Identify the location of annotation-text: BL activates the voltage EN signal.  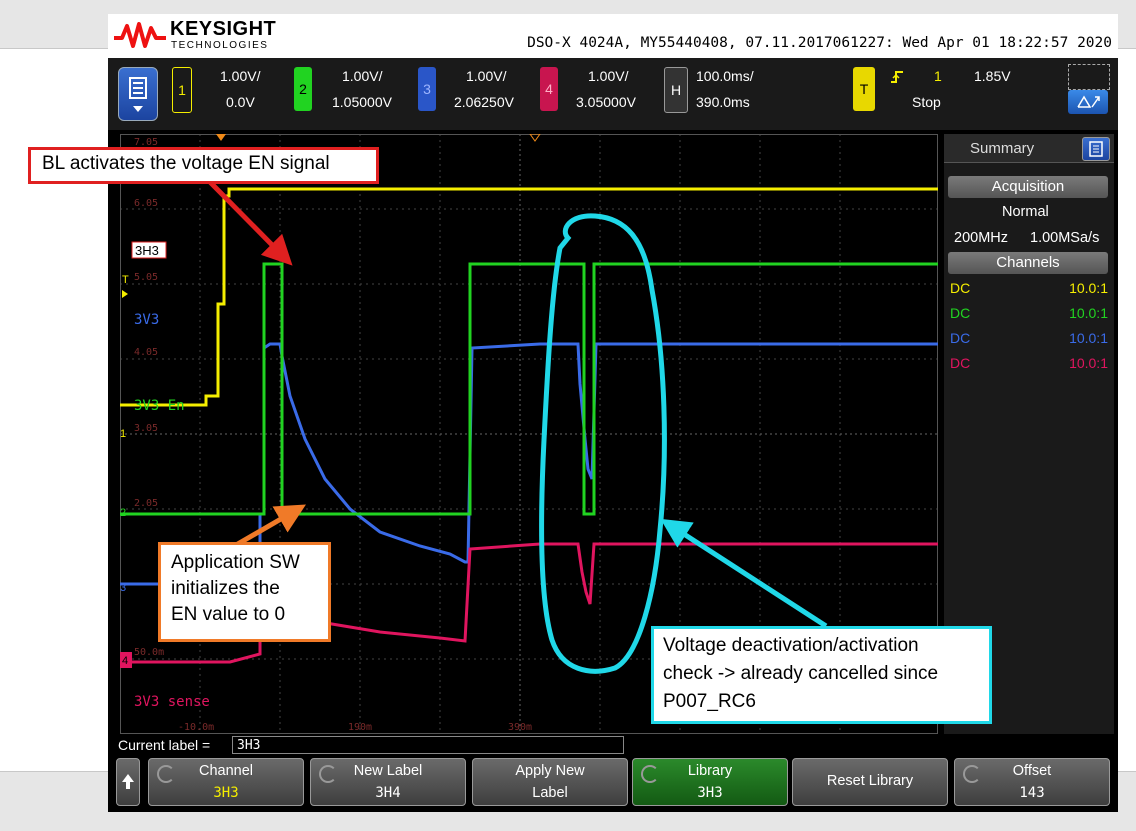
(186, 163).